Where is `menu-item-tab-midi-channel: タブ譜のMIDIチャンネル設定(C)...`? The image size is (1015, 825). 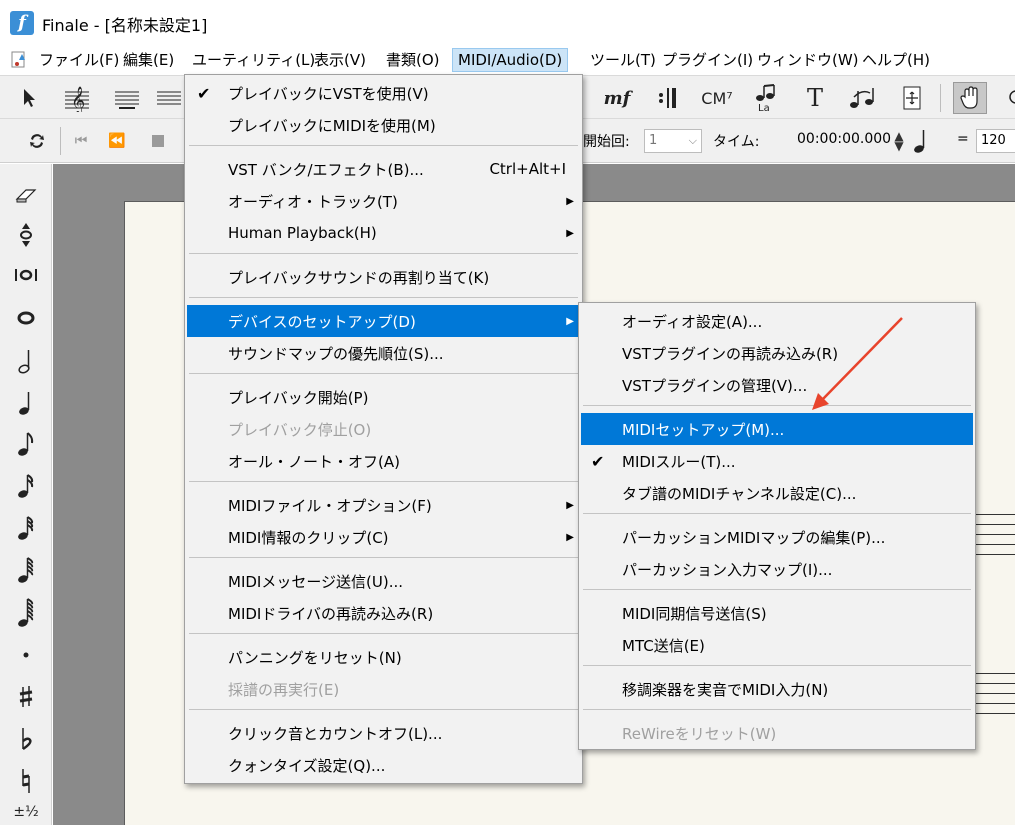 menu-item-tab-midi-channel: タブ譜のMIDIチャンネル設定(C)... is located at coordinates (777, 493).